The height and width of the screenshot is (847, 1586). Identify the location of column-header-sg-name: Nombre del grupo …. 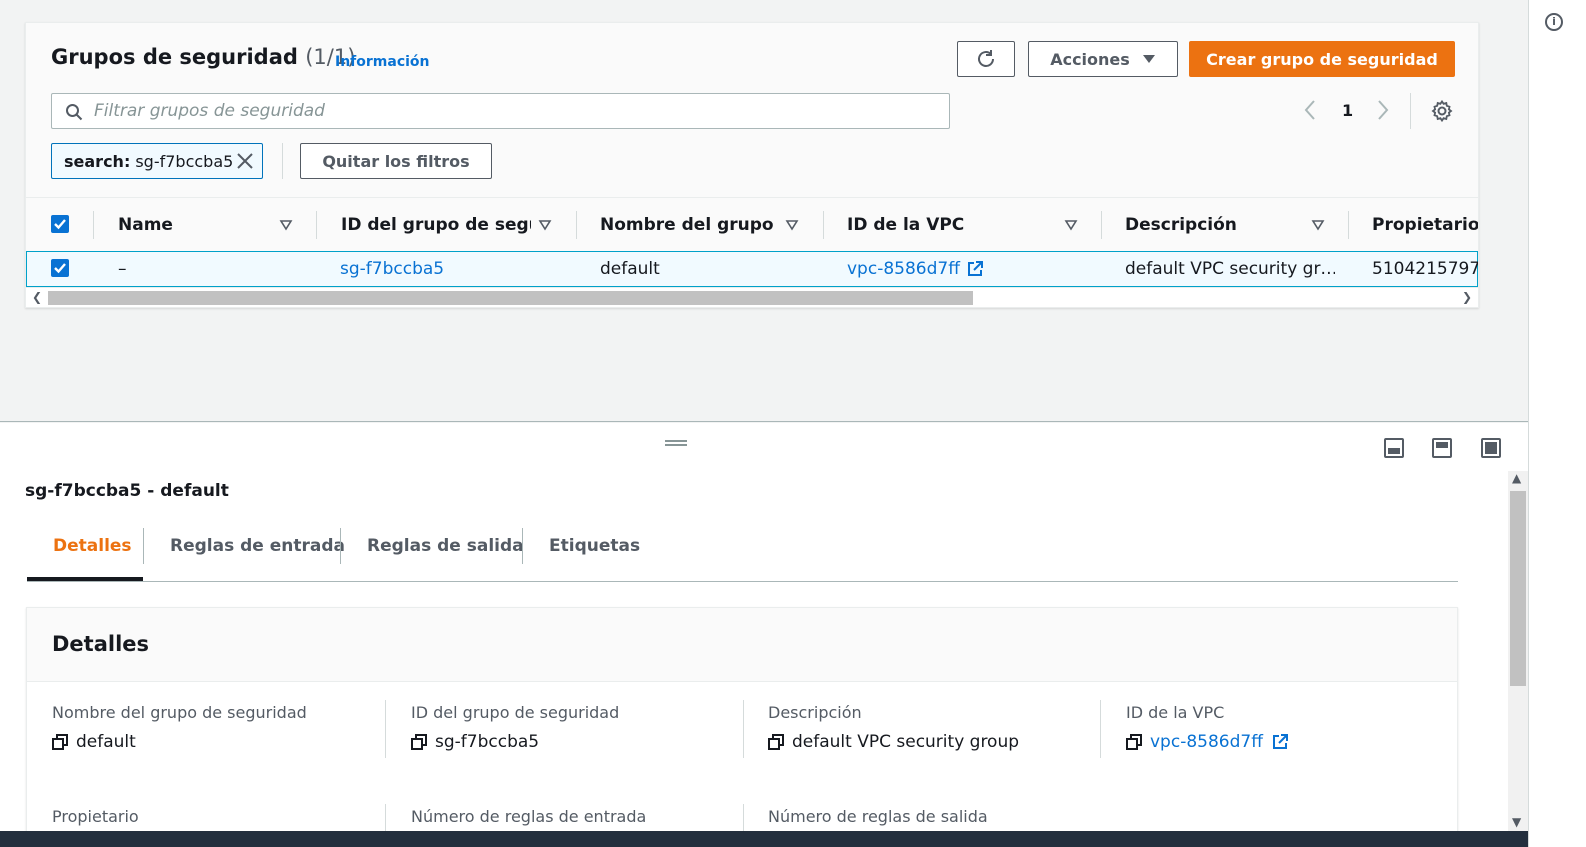
(690, 225).